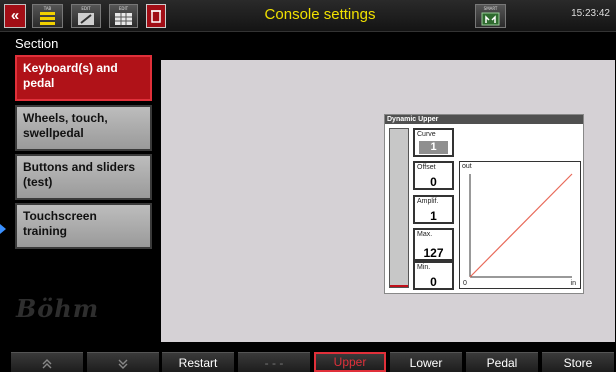 This screenshot has width=616, height=372. I want to click on dynamic-curve-line, so click(521, 225).